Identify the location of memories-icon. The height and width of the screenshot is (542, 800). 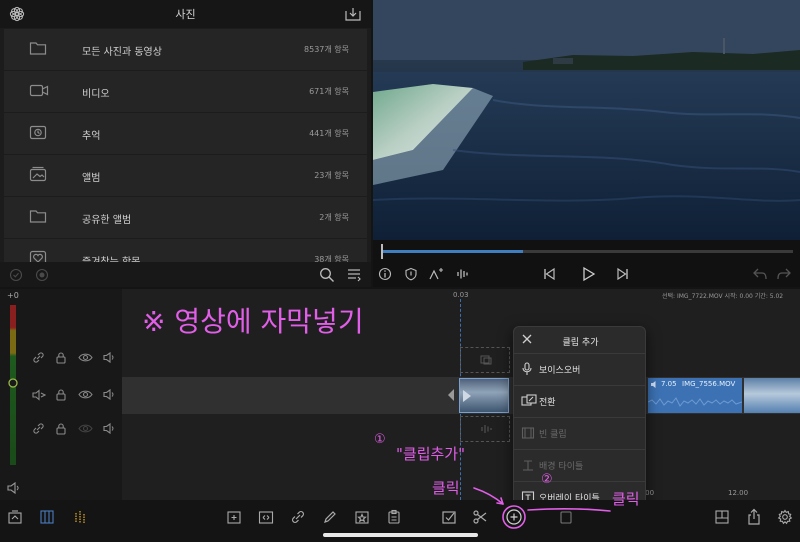
(38, 132).